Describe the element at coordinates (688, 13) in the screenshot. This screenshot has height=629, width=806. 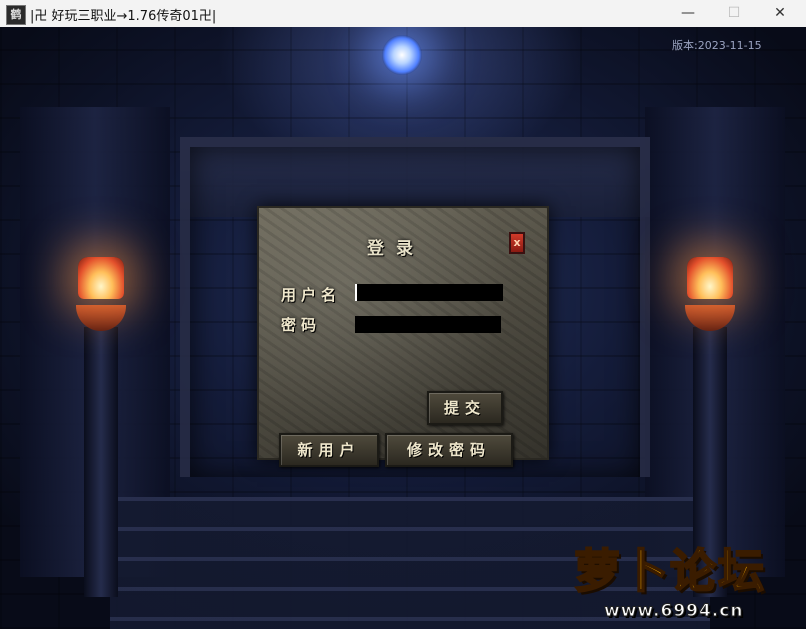
I see `minimize-button: —` at that location.